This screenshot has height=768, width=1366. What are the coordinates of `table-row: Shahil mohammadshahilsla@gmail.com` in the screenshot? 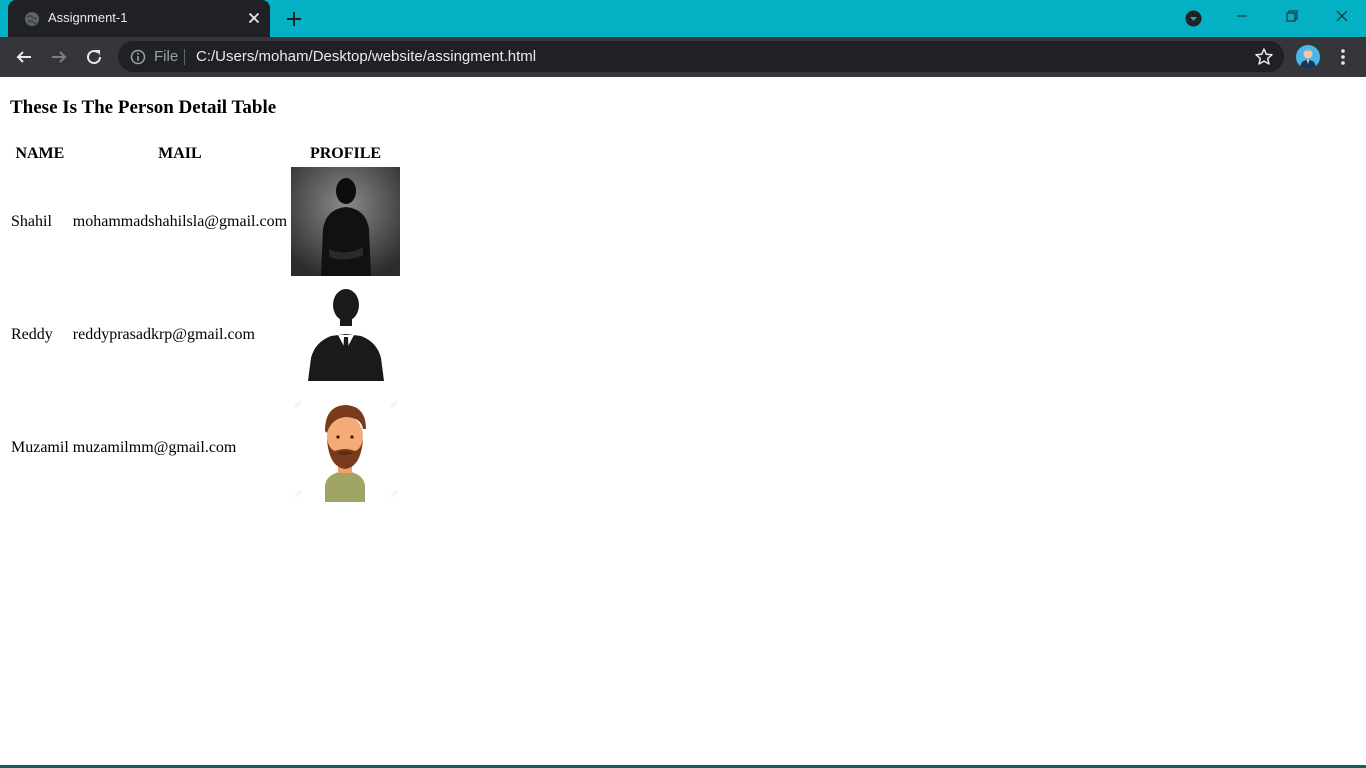 It's located at (205, 221).